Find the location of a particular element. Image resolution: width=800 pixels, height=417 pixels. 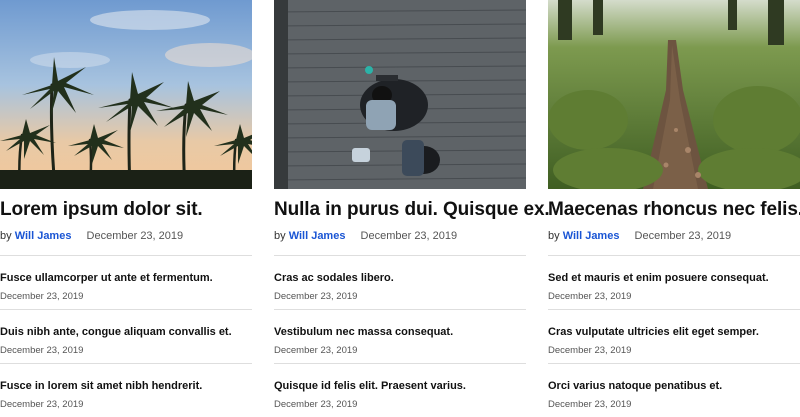

list-item-title: Quisque id felis elit. Praesent varius. is located at coordinates (400, 386).